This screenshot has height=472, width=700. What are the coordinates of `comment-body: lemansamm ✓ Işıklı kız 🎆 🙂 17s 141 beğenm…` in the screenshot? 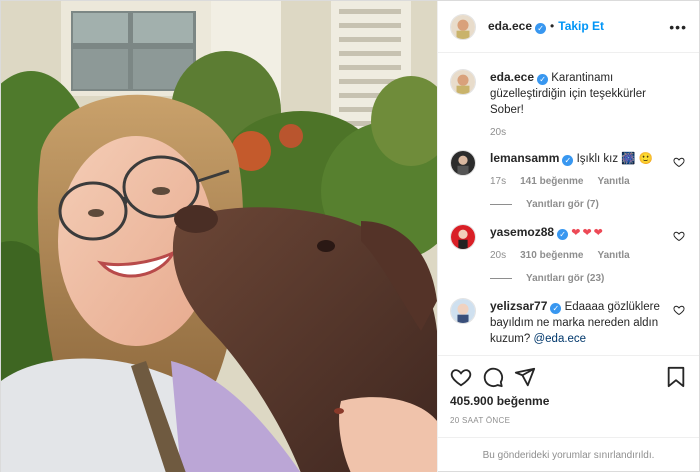 It's located at (588, 168).